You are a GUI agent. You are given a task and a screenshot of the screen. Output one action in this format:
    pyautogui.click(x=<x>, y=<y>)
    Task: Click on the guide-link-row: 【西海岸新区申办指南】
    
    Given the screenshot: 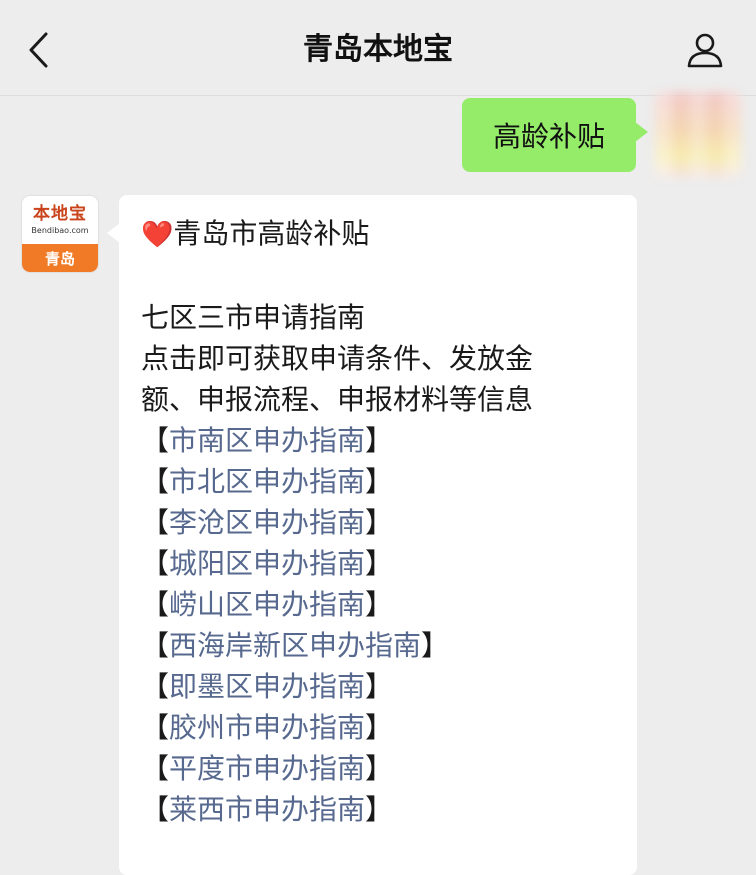 What is the action you would take?
    pyautogui.click(x=386, y=645)
    